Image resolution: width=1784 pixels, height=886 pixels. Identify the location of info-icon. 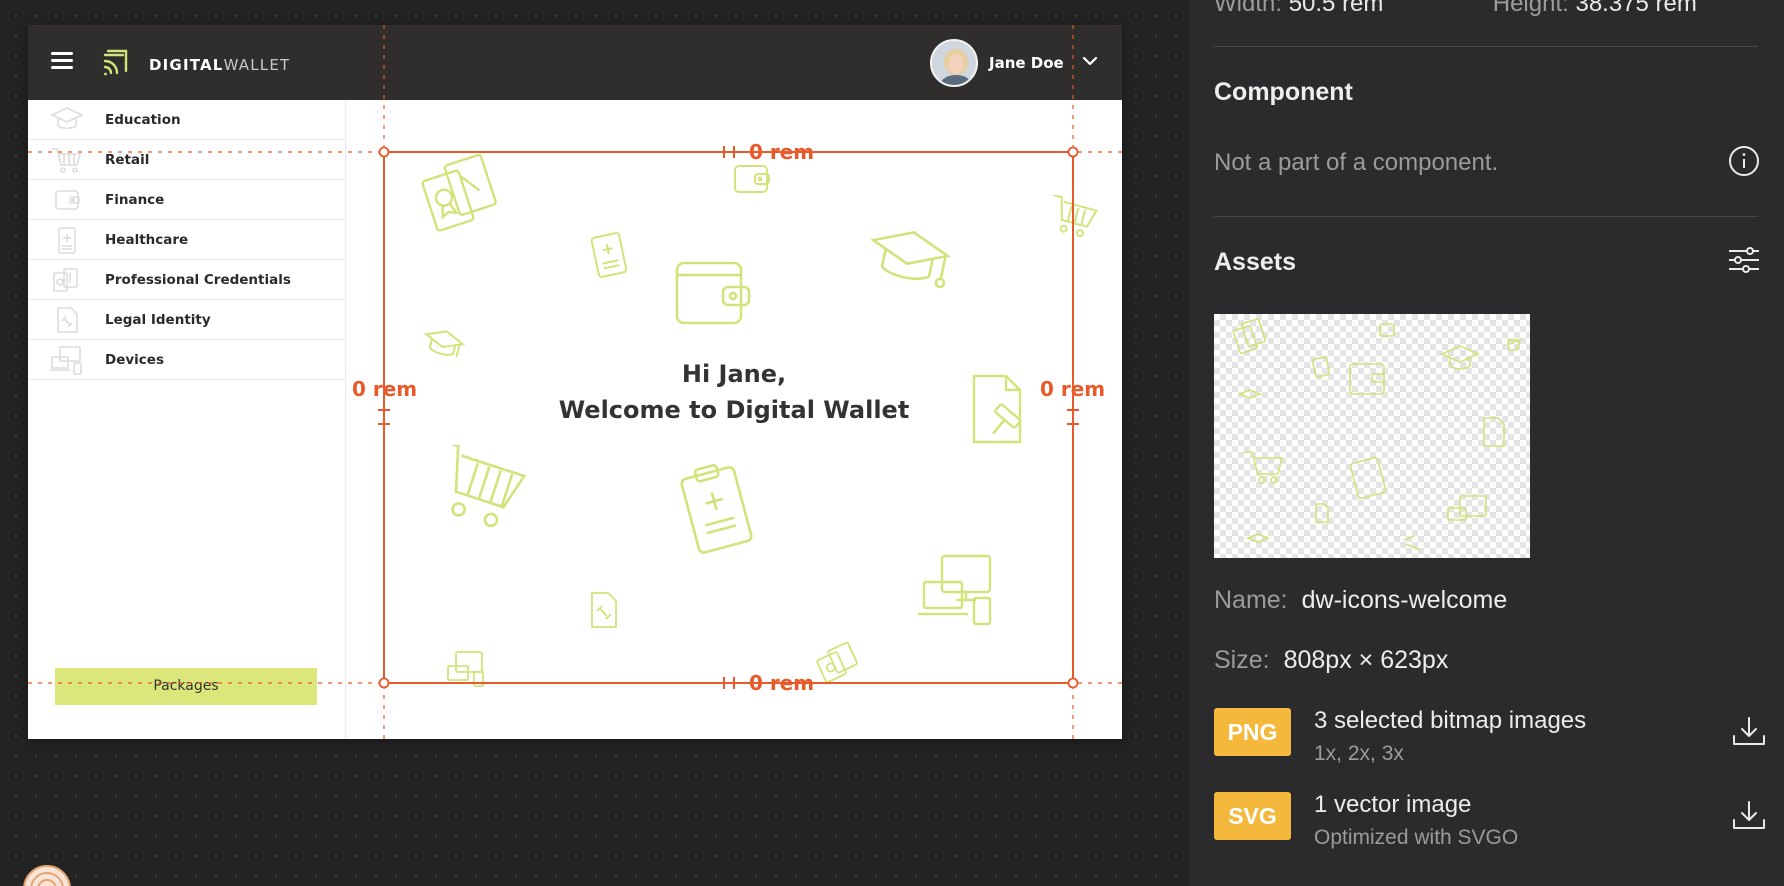
(1744, 161).